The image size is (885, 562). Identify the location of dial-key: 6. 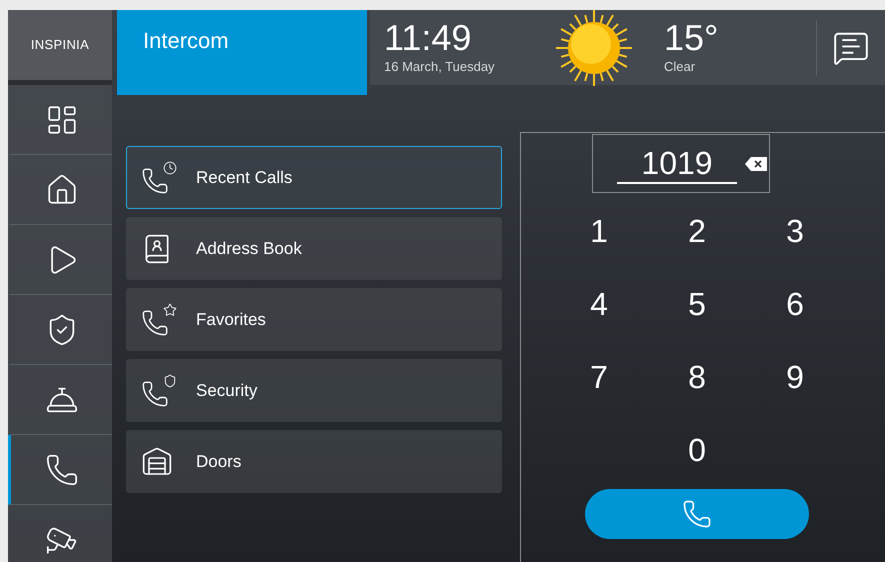
(795, 302).